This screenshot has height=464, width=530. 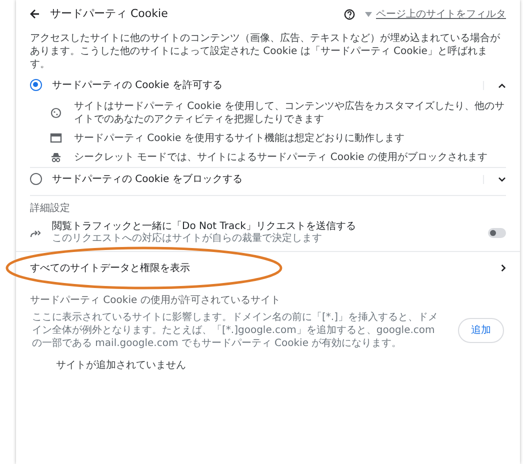 I want to click on help-icon, so click(x=349, y=14).